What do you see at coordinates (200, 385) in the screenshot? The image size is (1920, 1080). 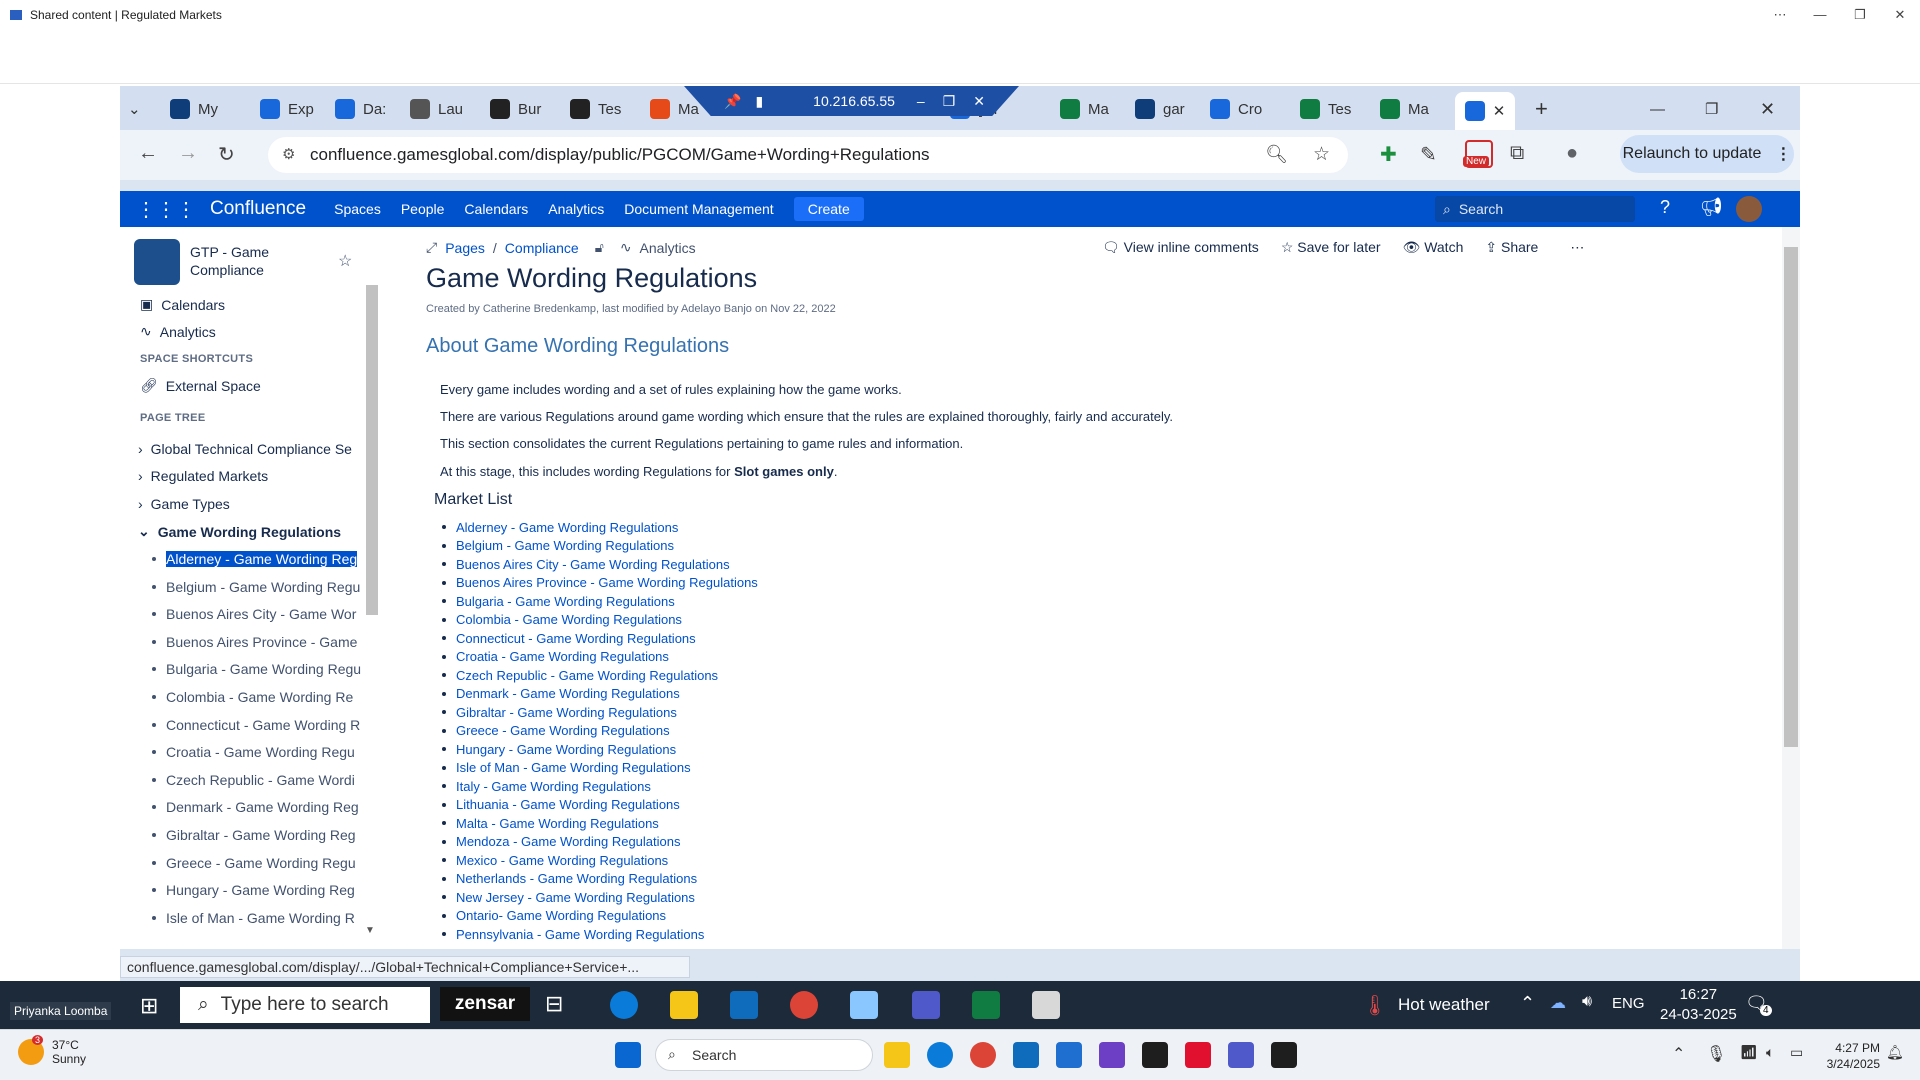 I see `sidebar-external-space: 🔗︎ External Space` at bounding box center [200, 385].